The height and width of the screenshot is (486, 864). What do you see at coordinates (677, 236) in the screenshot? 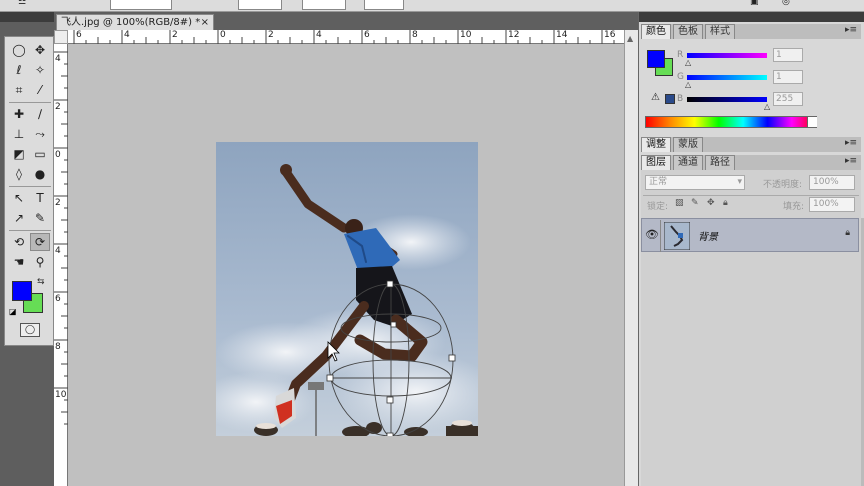
I see `layer-thumbnail` at bounding box center [677, 236].